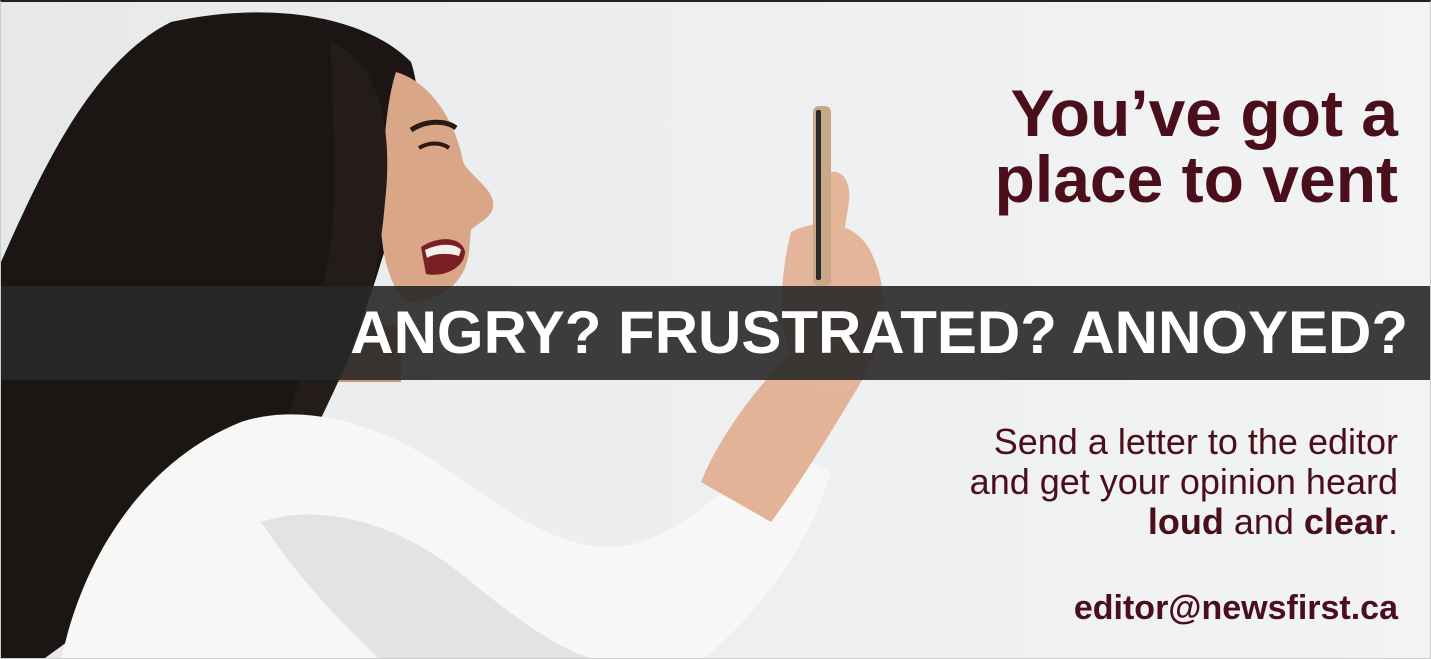 This screenshot has width=1431, height=659. What do you see at coordinates (1263, 521) in the screenshot?
I see `and-text: and` at bounding box center [1263, 521].